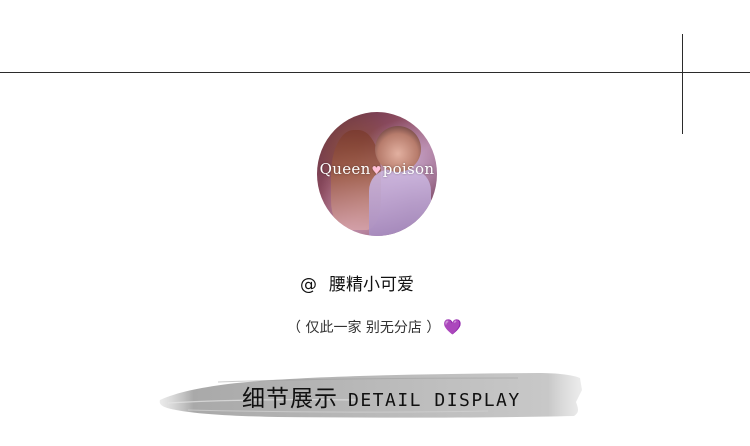 This screenshot has height=446, width=750. Describe the element at coordinates (682, 84) in the screenshot. I see `decorative-vertical-line` at that location.